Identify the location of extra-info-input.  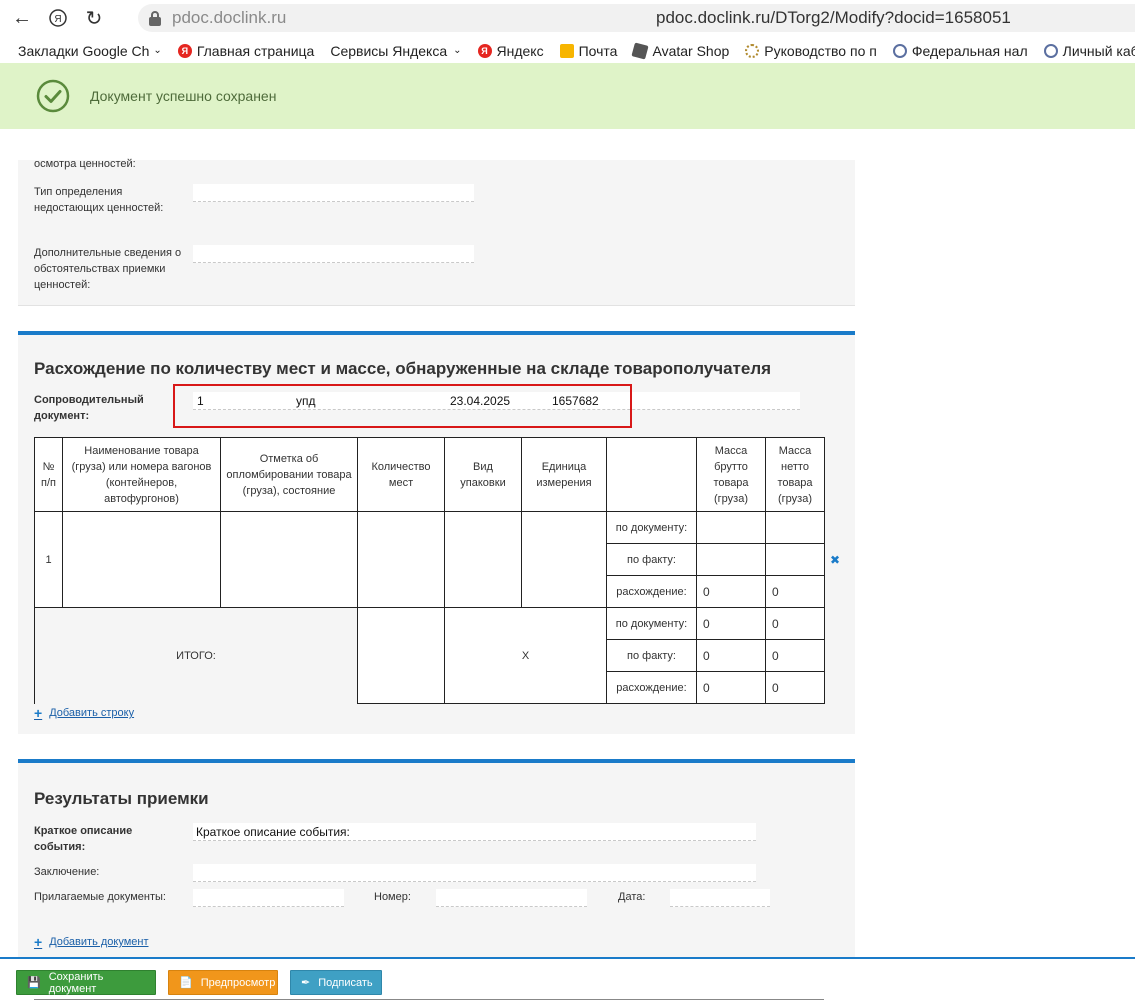
(333, 254).